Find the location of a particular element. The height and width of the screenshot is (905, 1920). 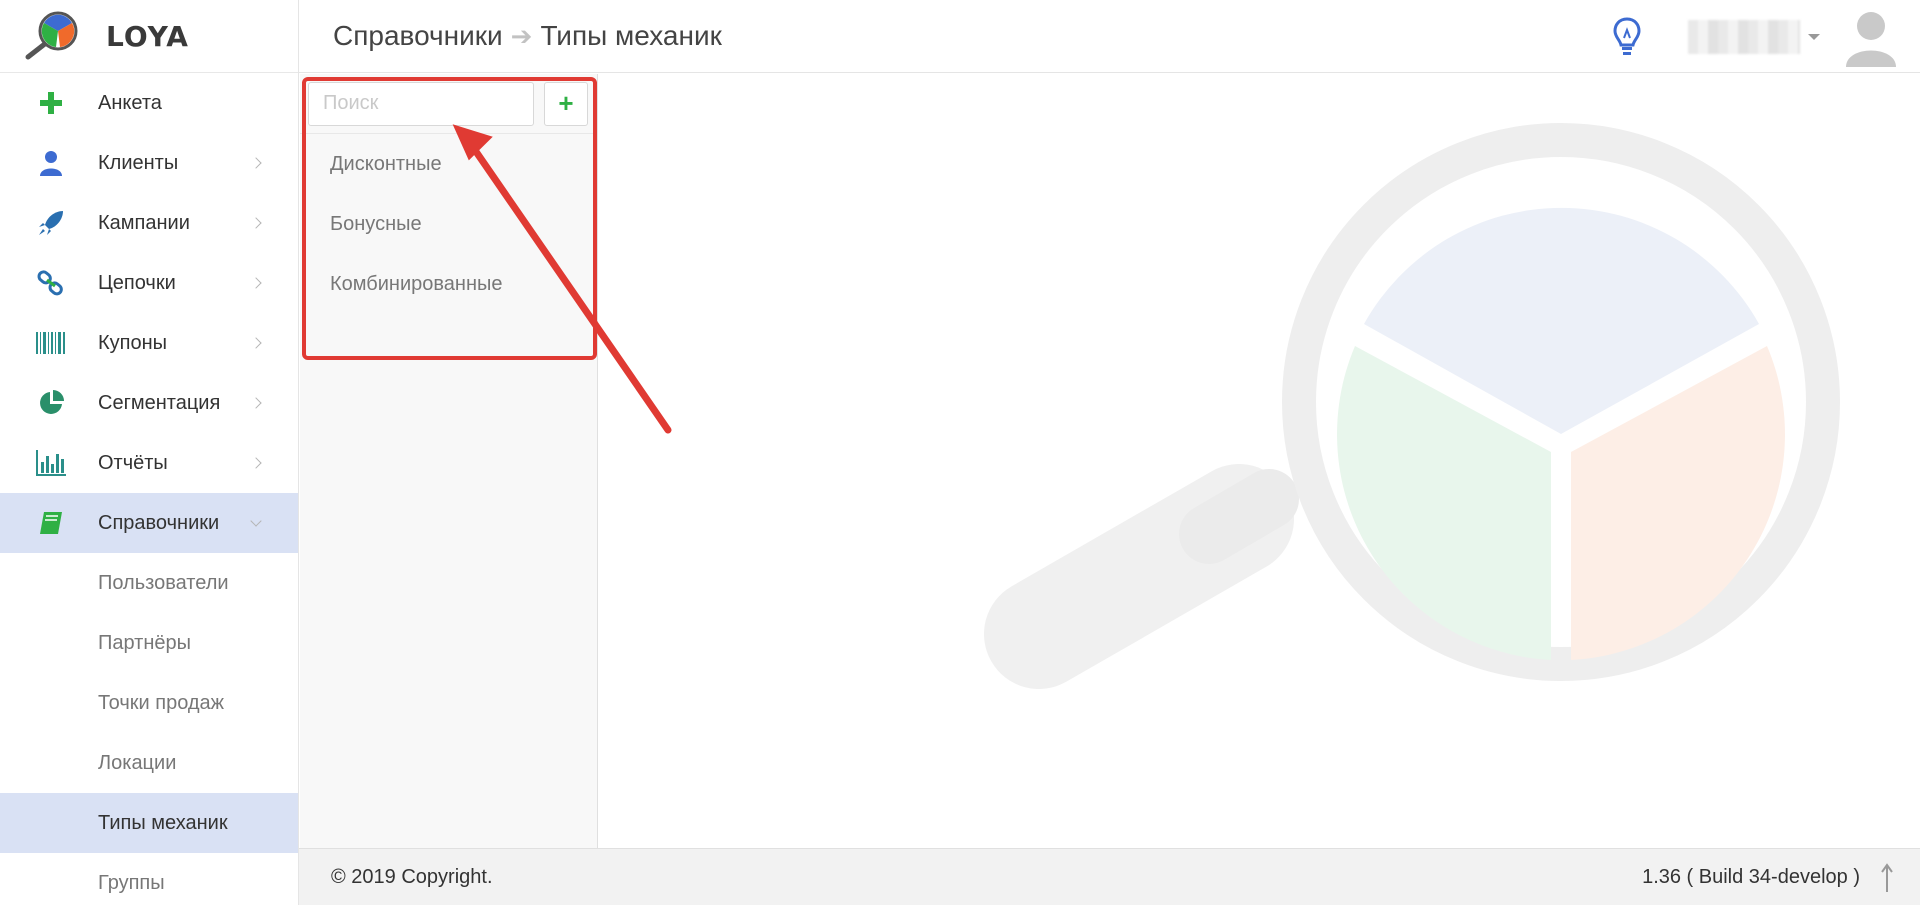

sidebar-item-reports: Отчёты is located at coordinates (149, 463).